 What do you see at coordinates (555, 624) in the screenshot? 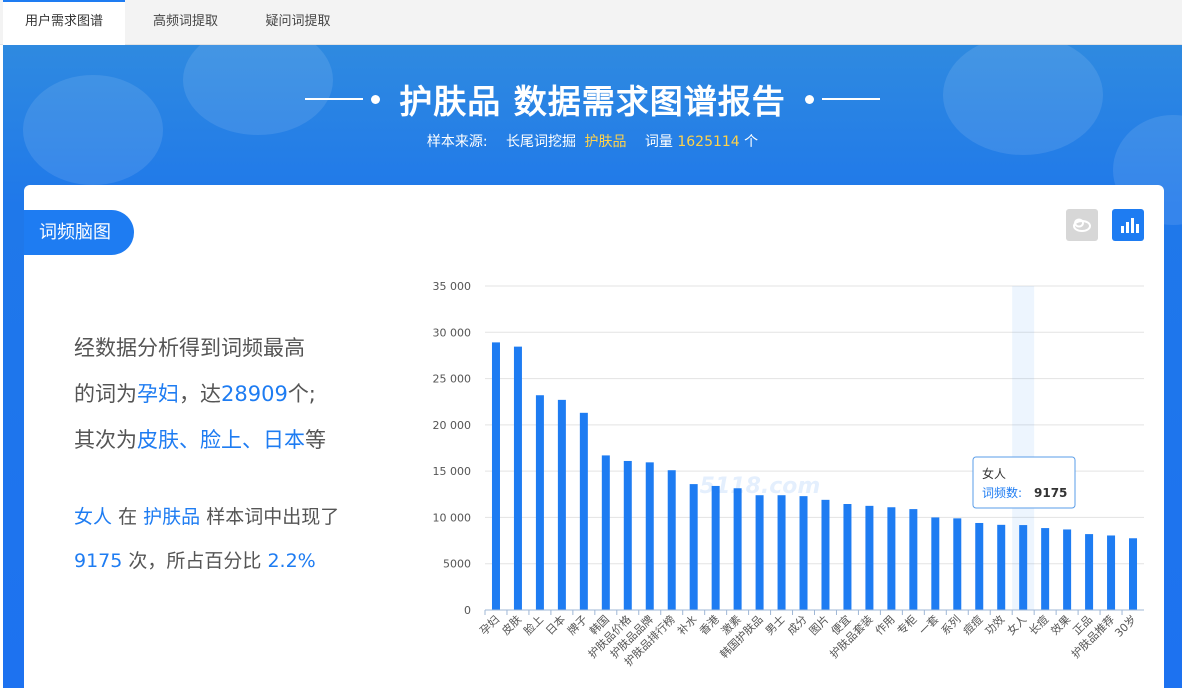
I see `x-tick-label: 日本` at bounding box center [555, 624].